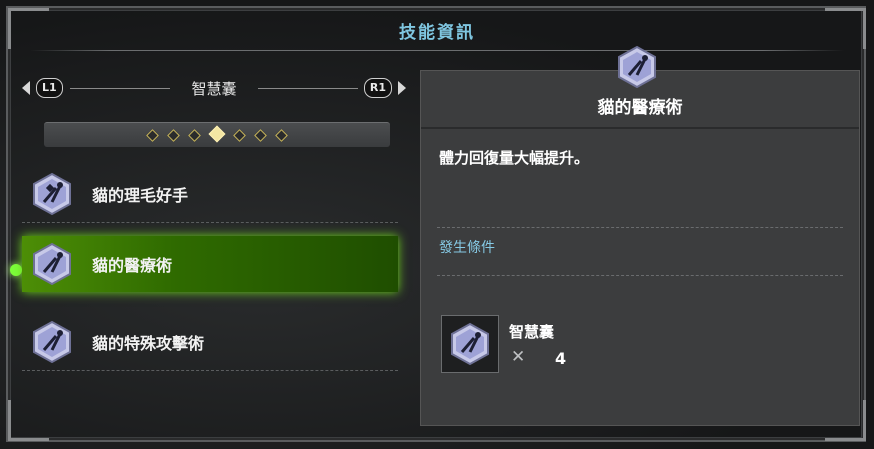  I want to click on skill-item-selected: 貓的醫療術, so click(210, 264).